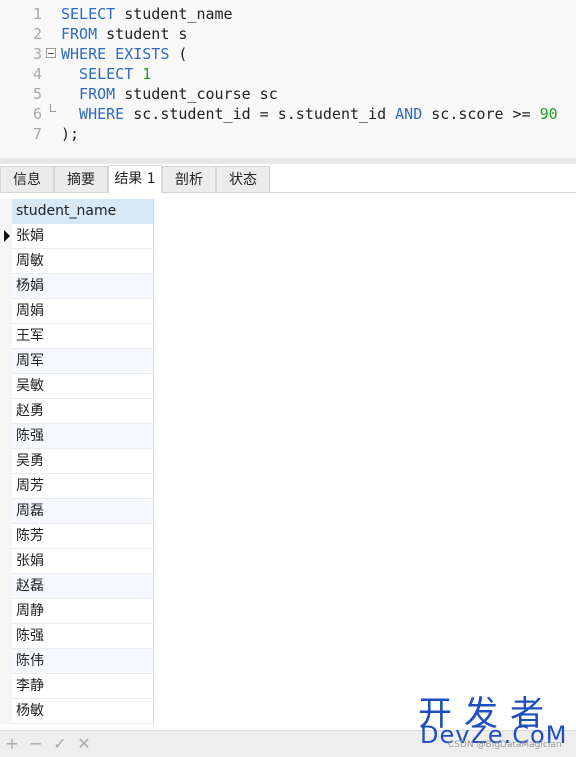 Image resolution: width=576 pixels, height=757 pixels. I want to click on table-row: 周军, so click(83, 361).